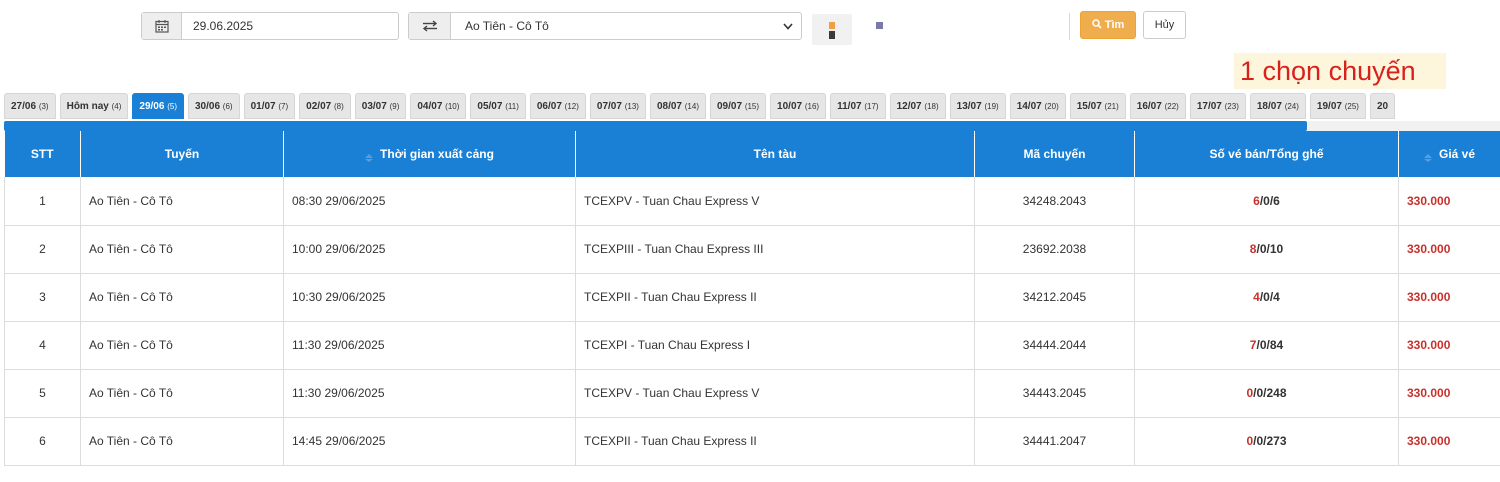 The image size is (1500, 482). What do you see at coordinates (182, 154) in the screenshot?
I see `header-route: Tuyến` at bounding box center [182, 154].